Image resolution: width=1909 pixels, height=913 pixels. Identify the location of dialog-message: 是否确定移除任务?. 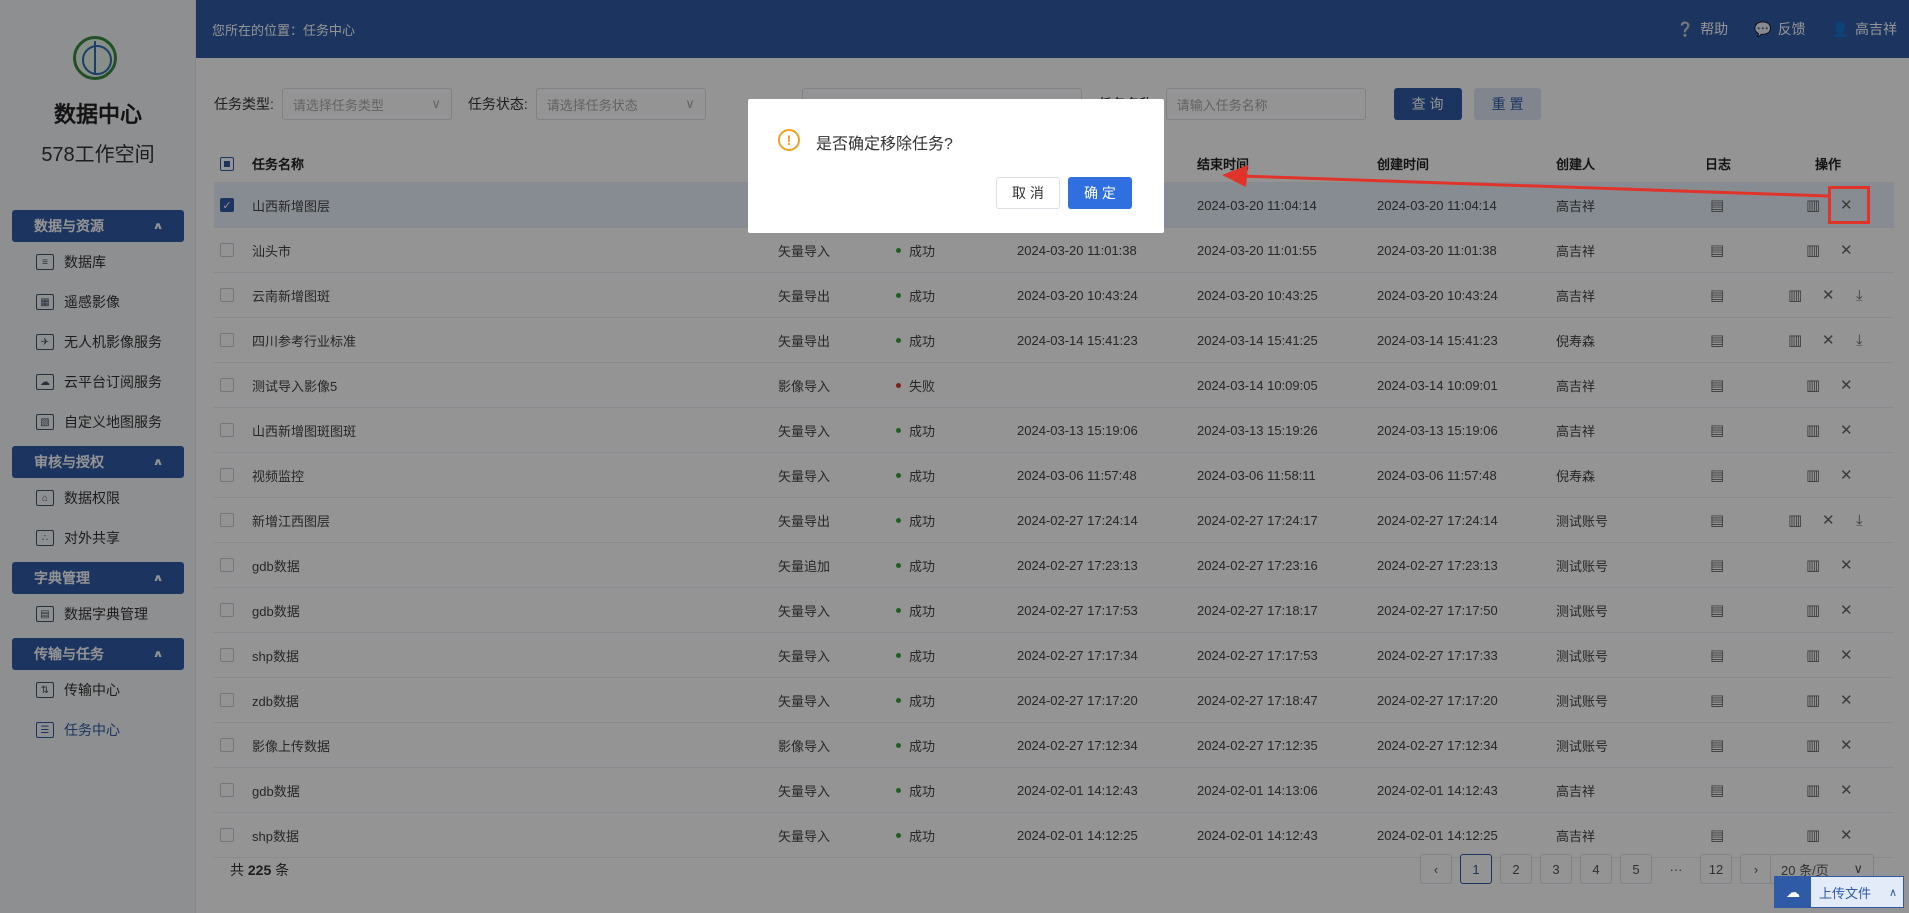
(884, 144).